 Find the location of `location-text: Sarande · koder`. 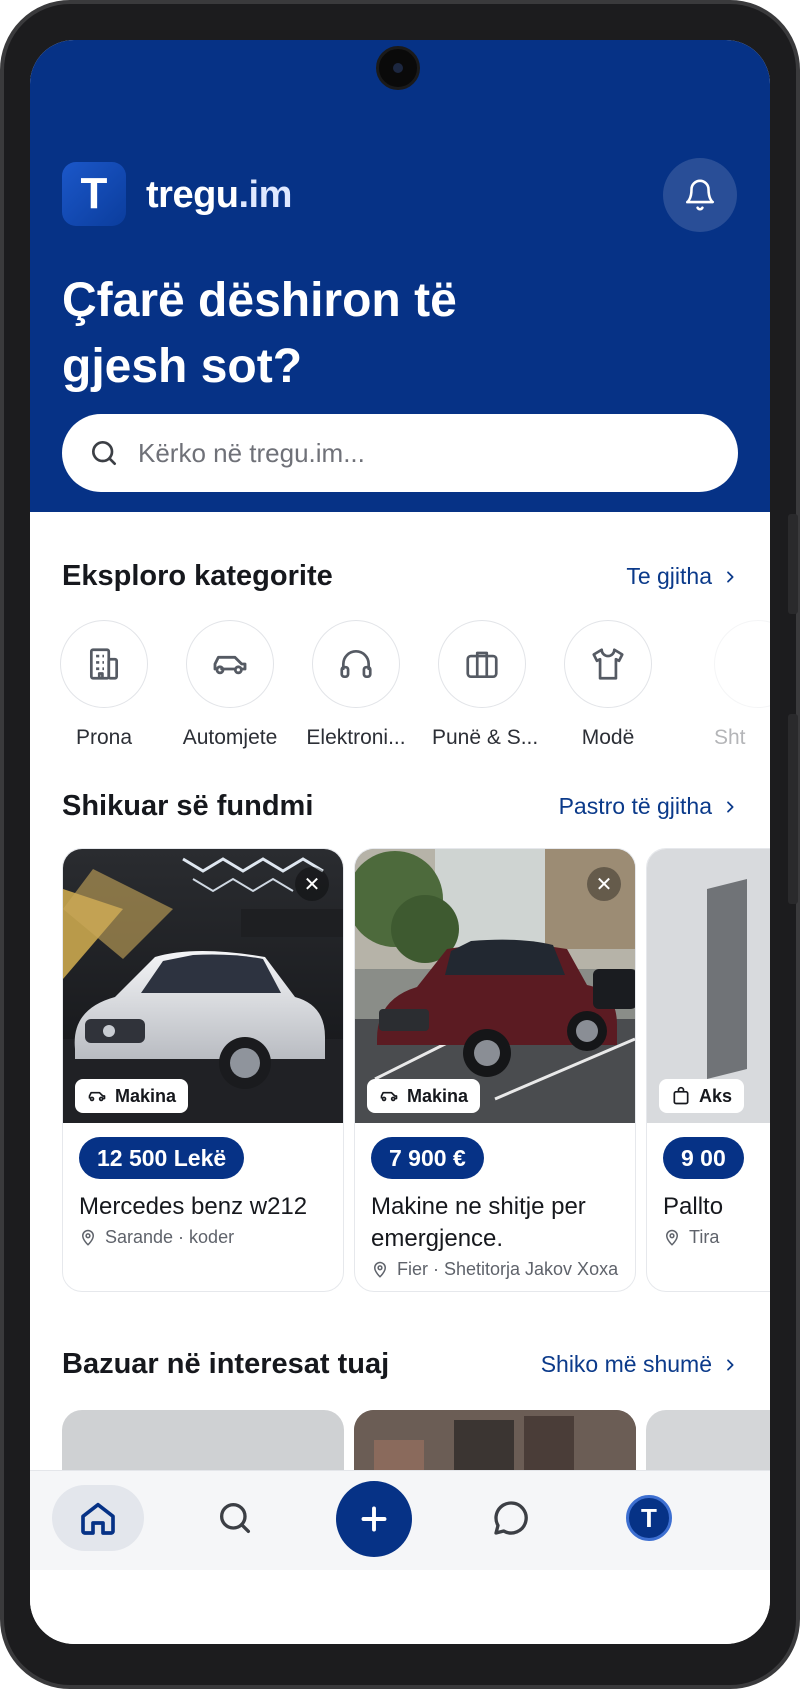

location-text: Sarande · koder is located at coordinates (170, 1237).